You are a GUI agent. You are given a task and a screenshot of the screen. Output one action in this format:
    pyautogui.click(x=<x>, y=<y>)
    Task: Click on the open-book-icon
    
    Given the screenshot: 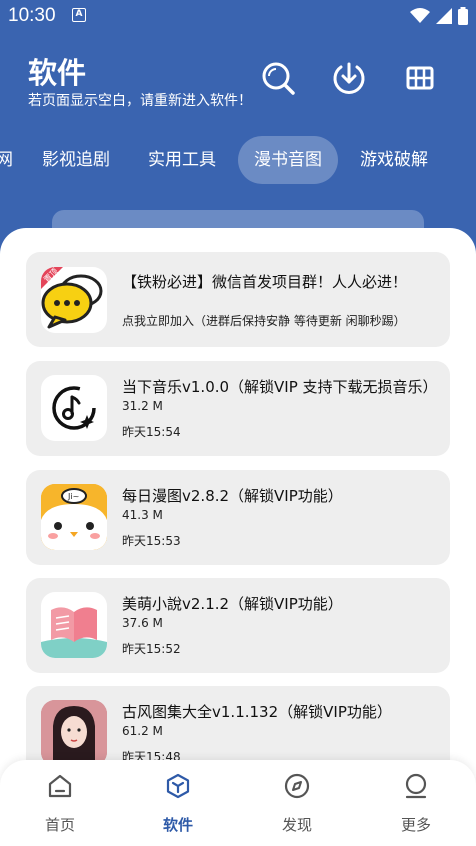 What is the action you would take?
    pyautogui.click(x=74, y=625)
    